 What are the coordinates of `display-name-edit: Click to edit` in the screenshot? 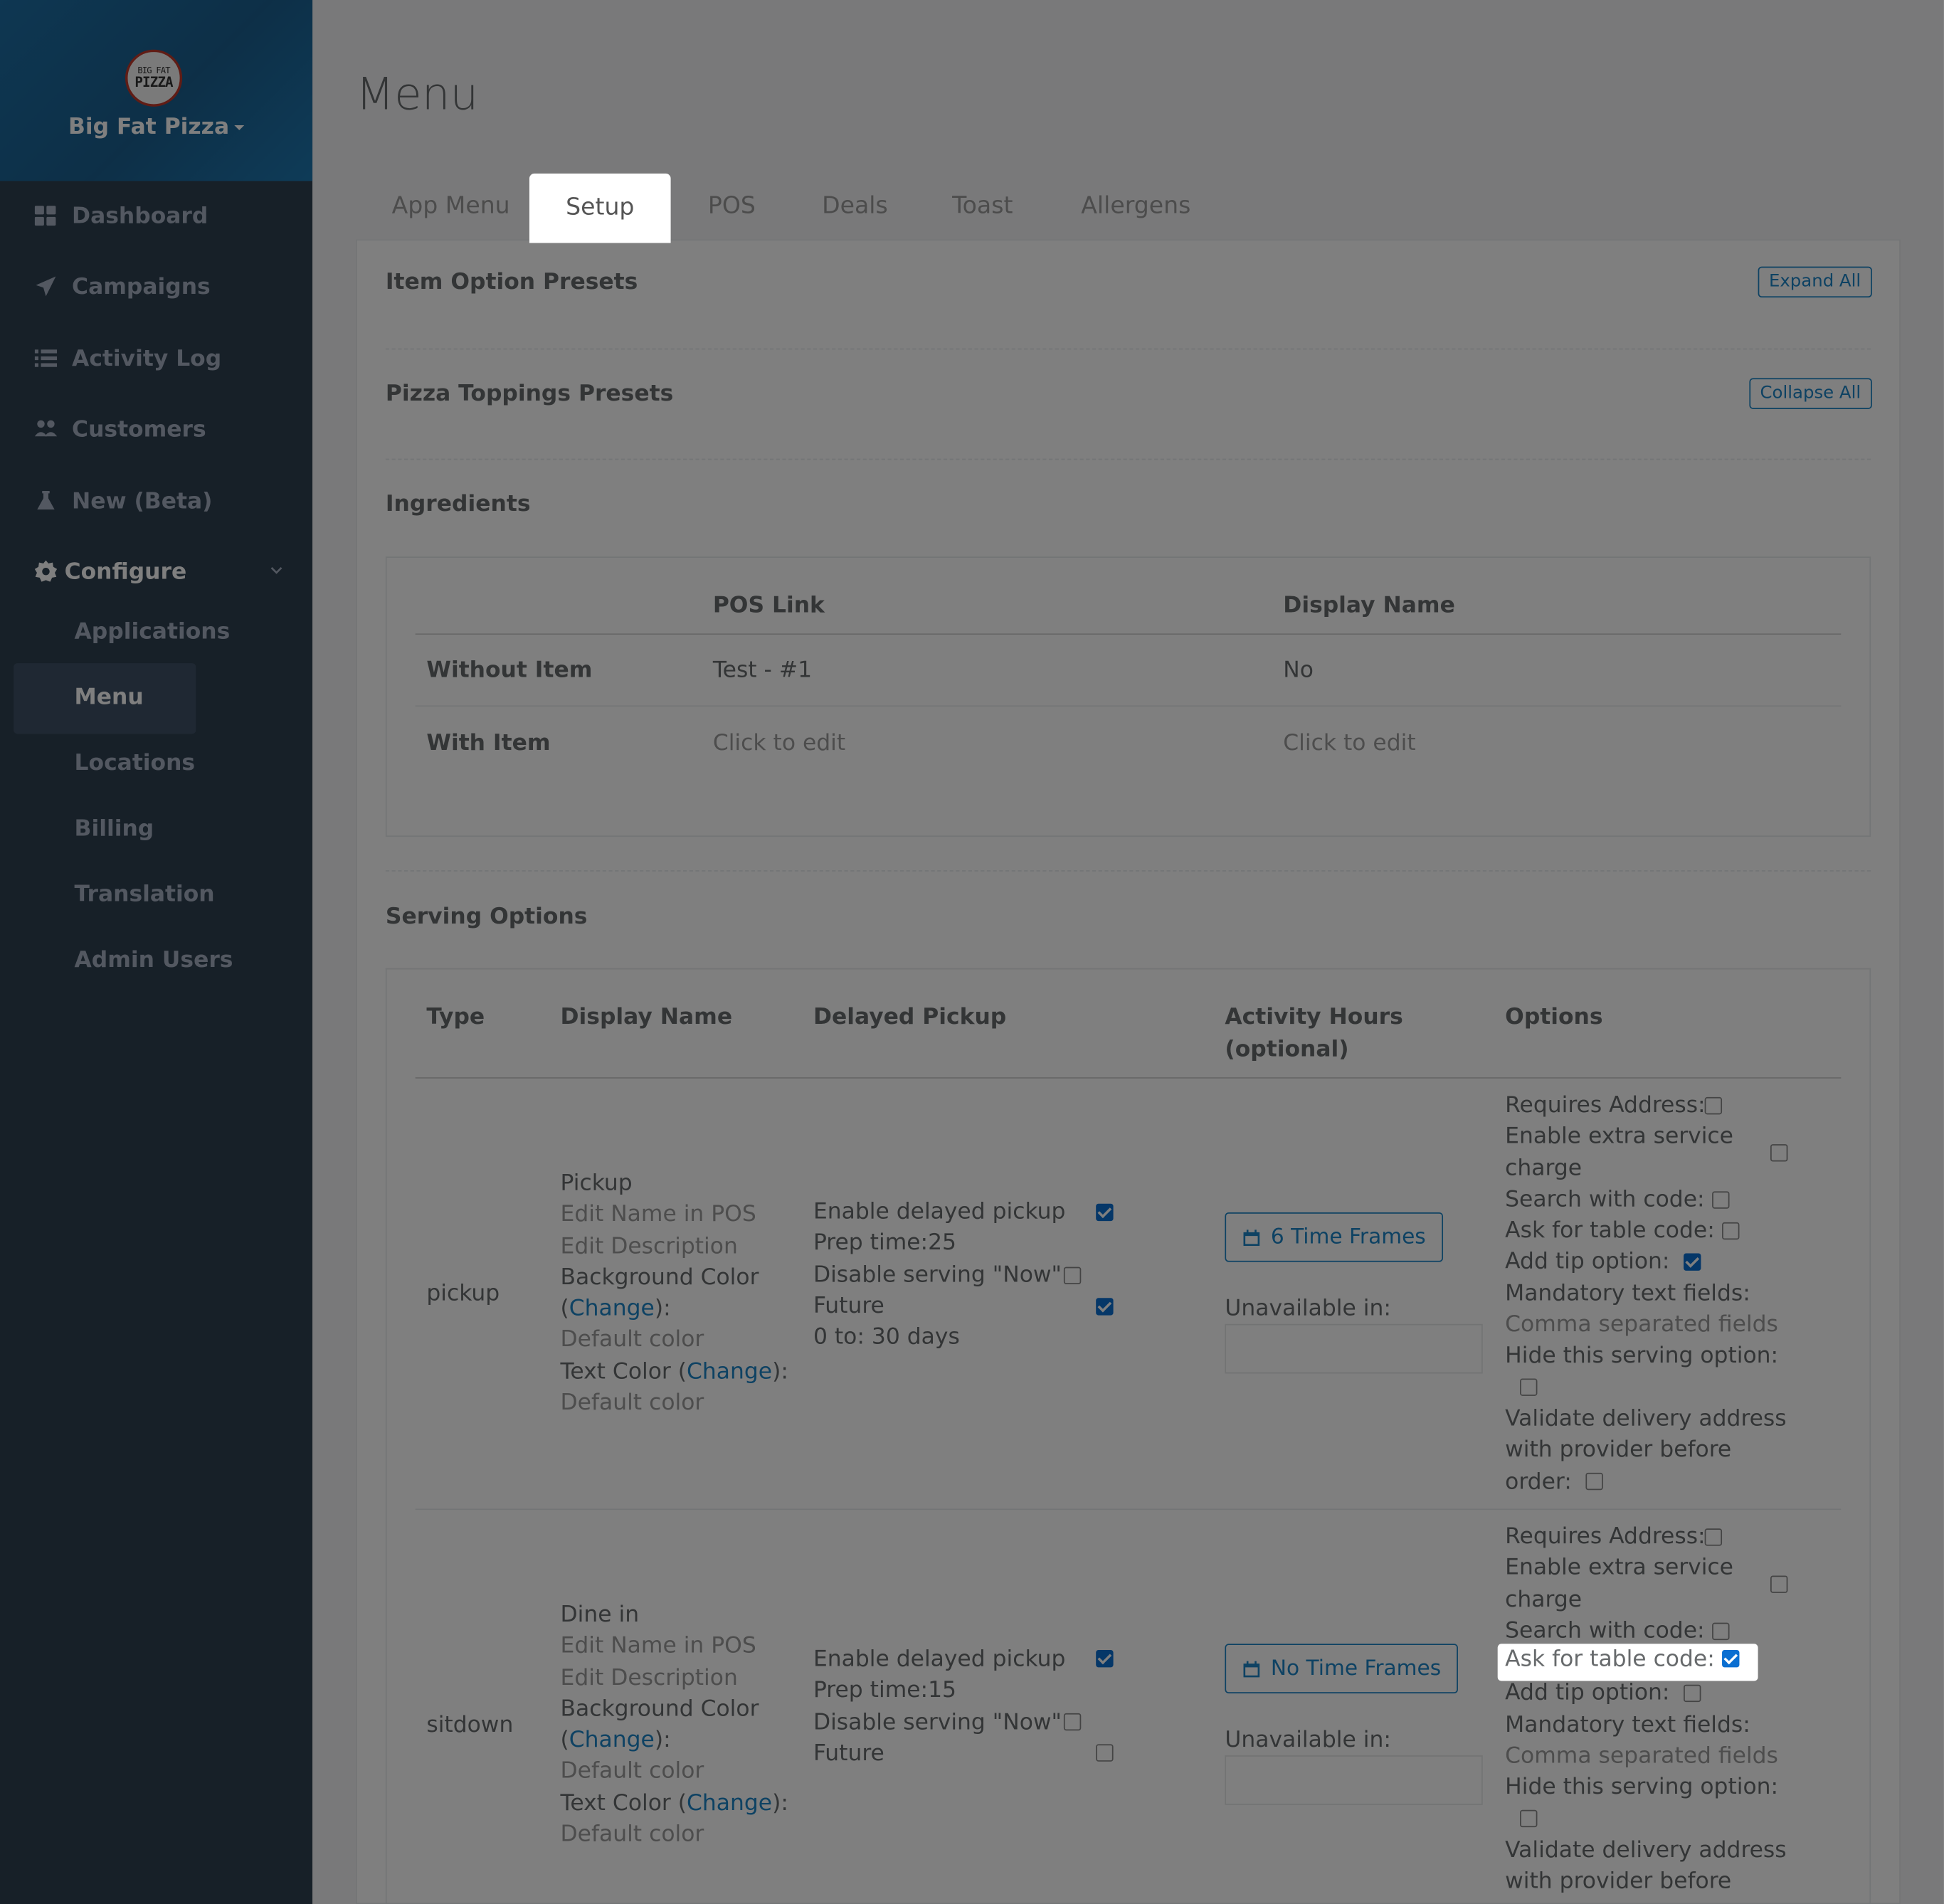 It's located at (1349, 743).